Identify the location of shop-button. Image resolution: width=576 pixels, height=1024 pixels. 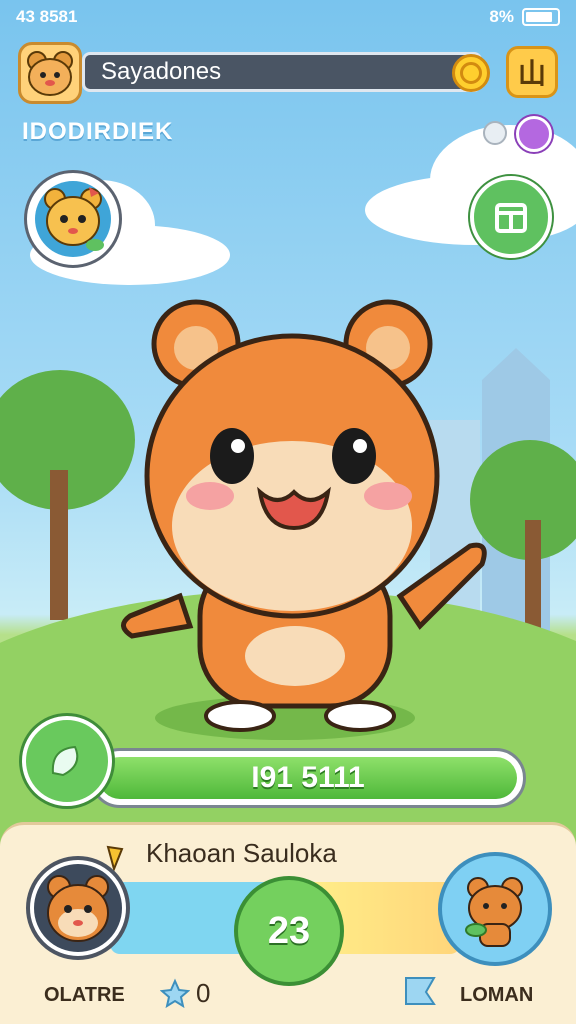
(511, 217).